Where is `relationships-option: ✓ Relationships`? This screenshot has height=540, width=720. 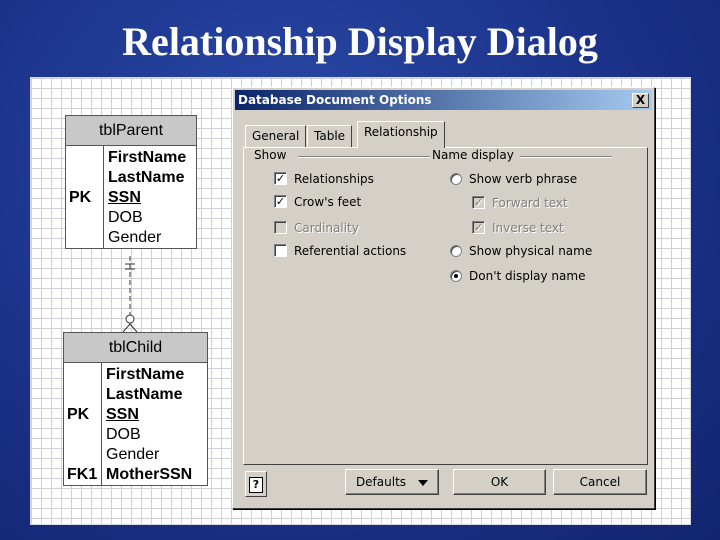
relationships-option: ✓ Relationships is located at coordinates (324, 179).